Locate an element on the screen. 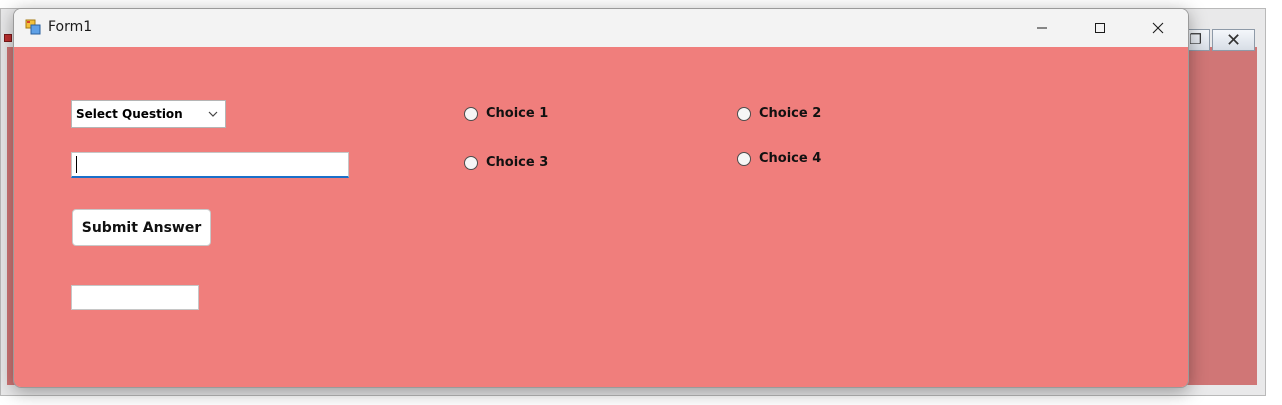 The image size is (1282, 405). submit-answer-button: Submit Answer is located at coordinates (141, 227).